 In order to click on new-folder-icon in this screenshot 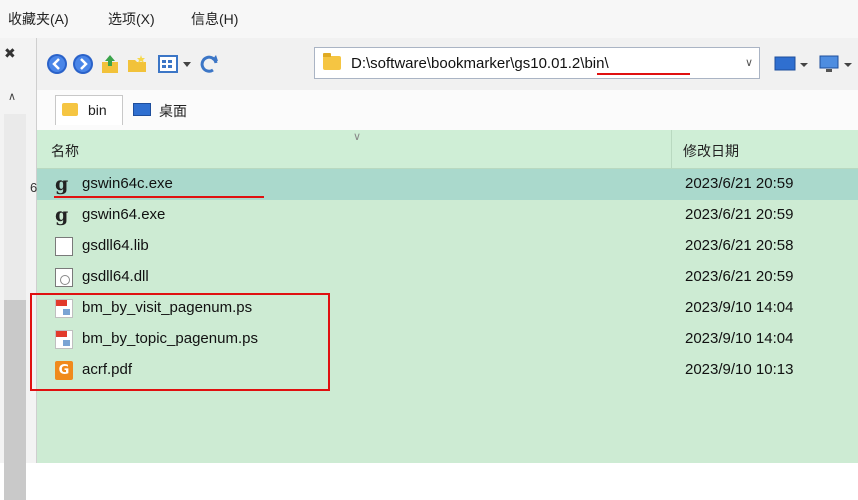, I will do `click(137, 64)`.